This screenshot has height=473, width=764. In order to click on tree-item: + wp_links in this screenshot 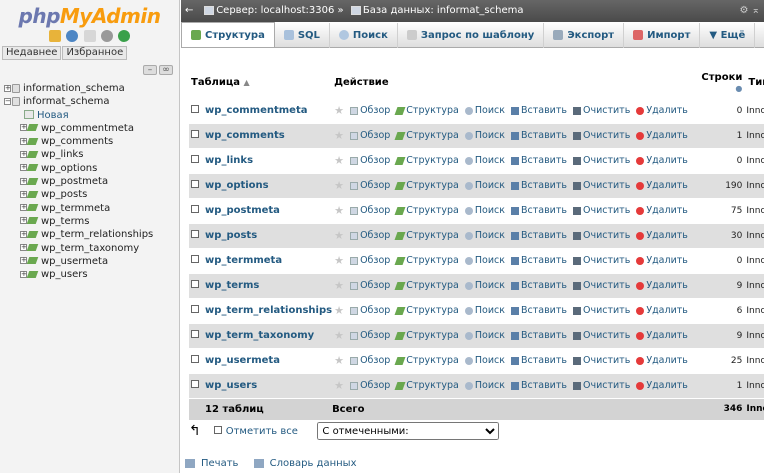, I will do `click(89, 154)`.